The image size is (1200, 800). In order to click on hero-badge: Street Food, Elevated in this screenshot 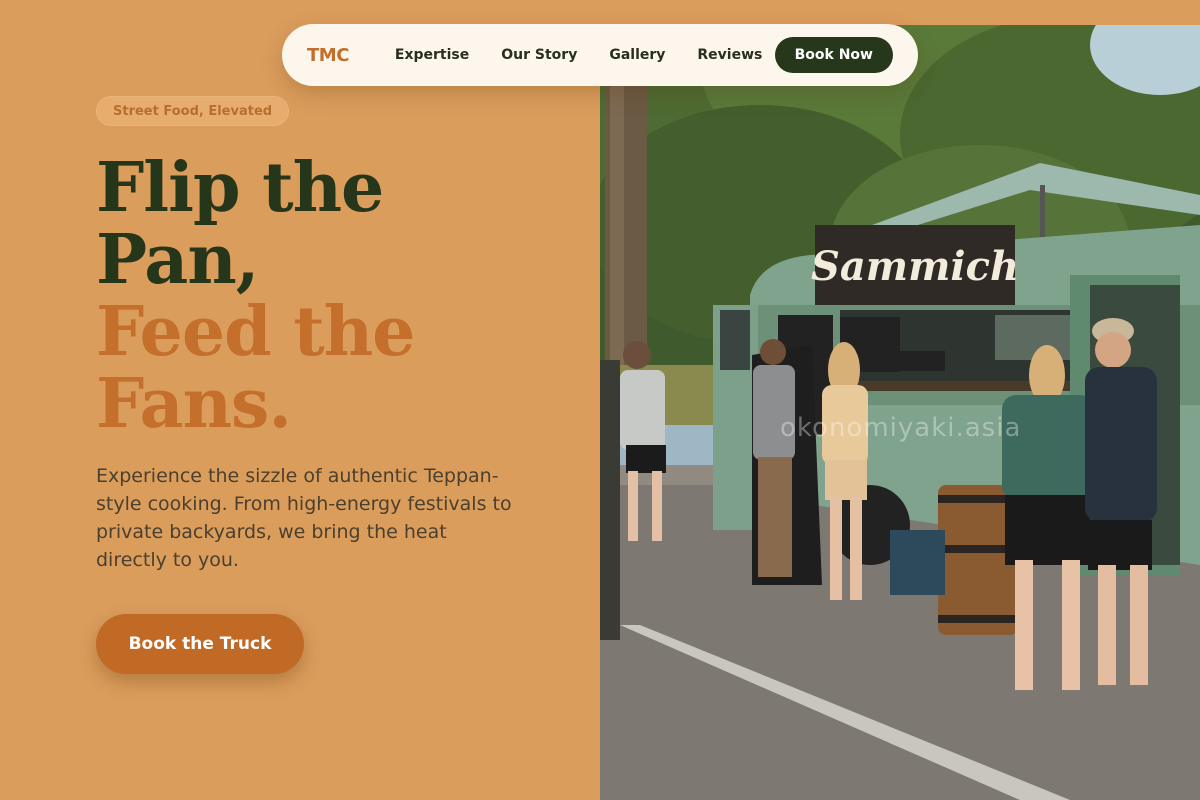, I will do `click(193, 111)`.